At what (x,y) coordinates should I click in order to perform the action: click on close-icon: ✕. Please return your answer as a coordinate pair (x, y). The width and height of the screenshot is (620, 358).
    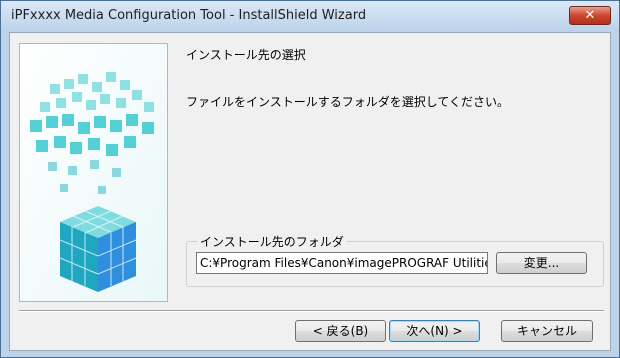
    Looking at the image, I should click on (590, 15).